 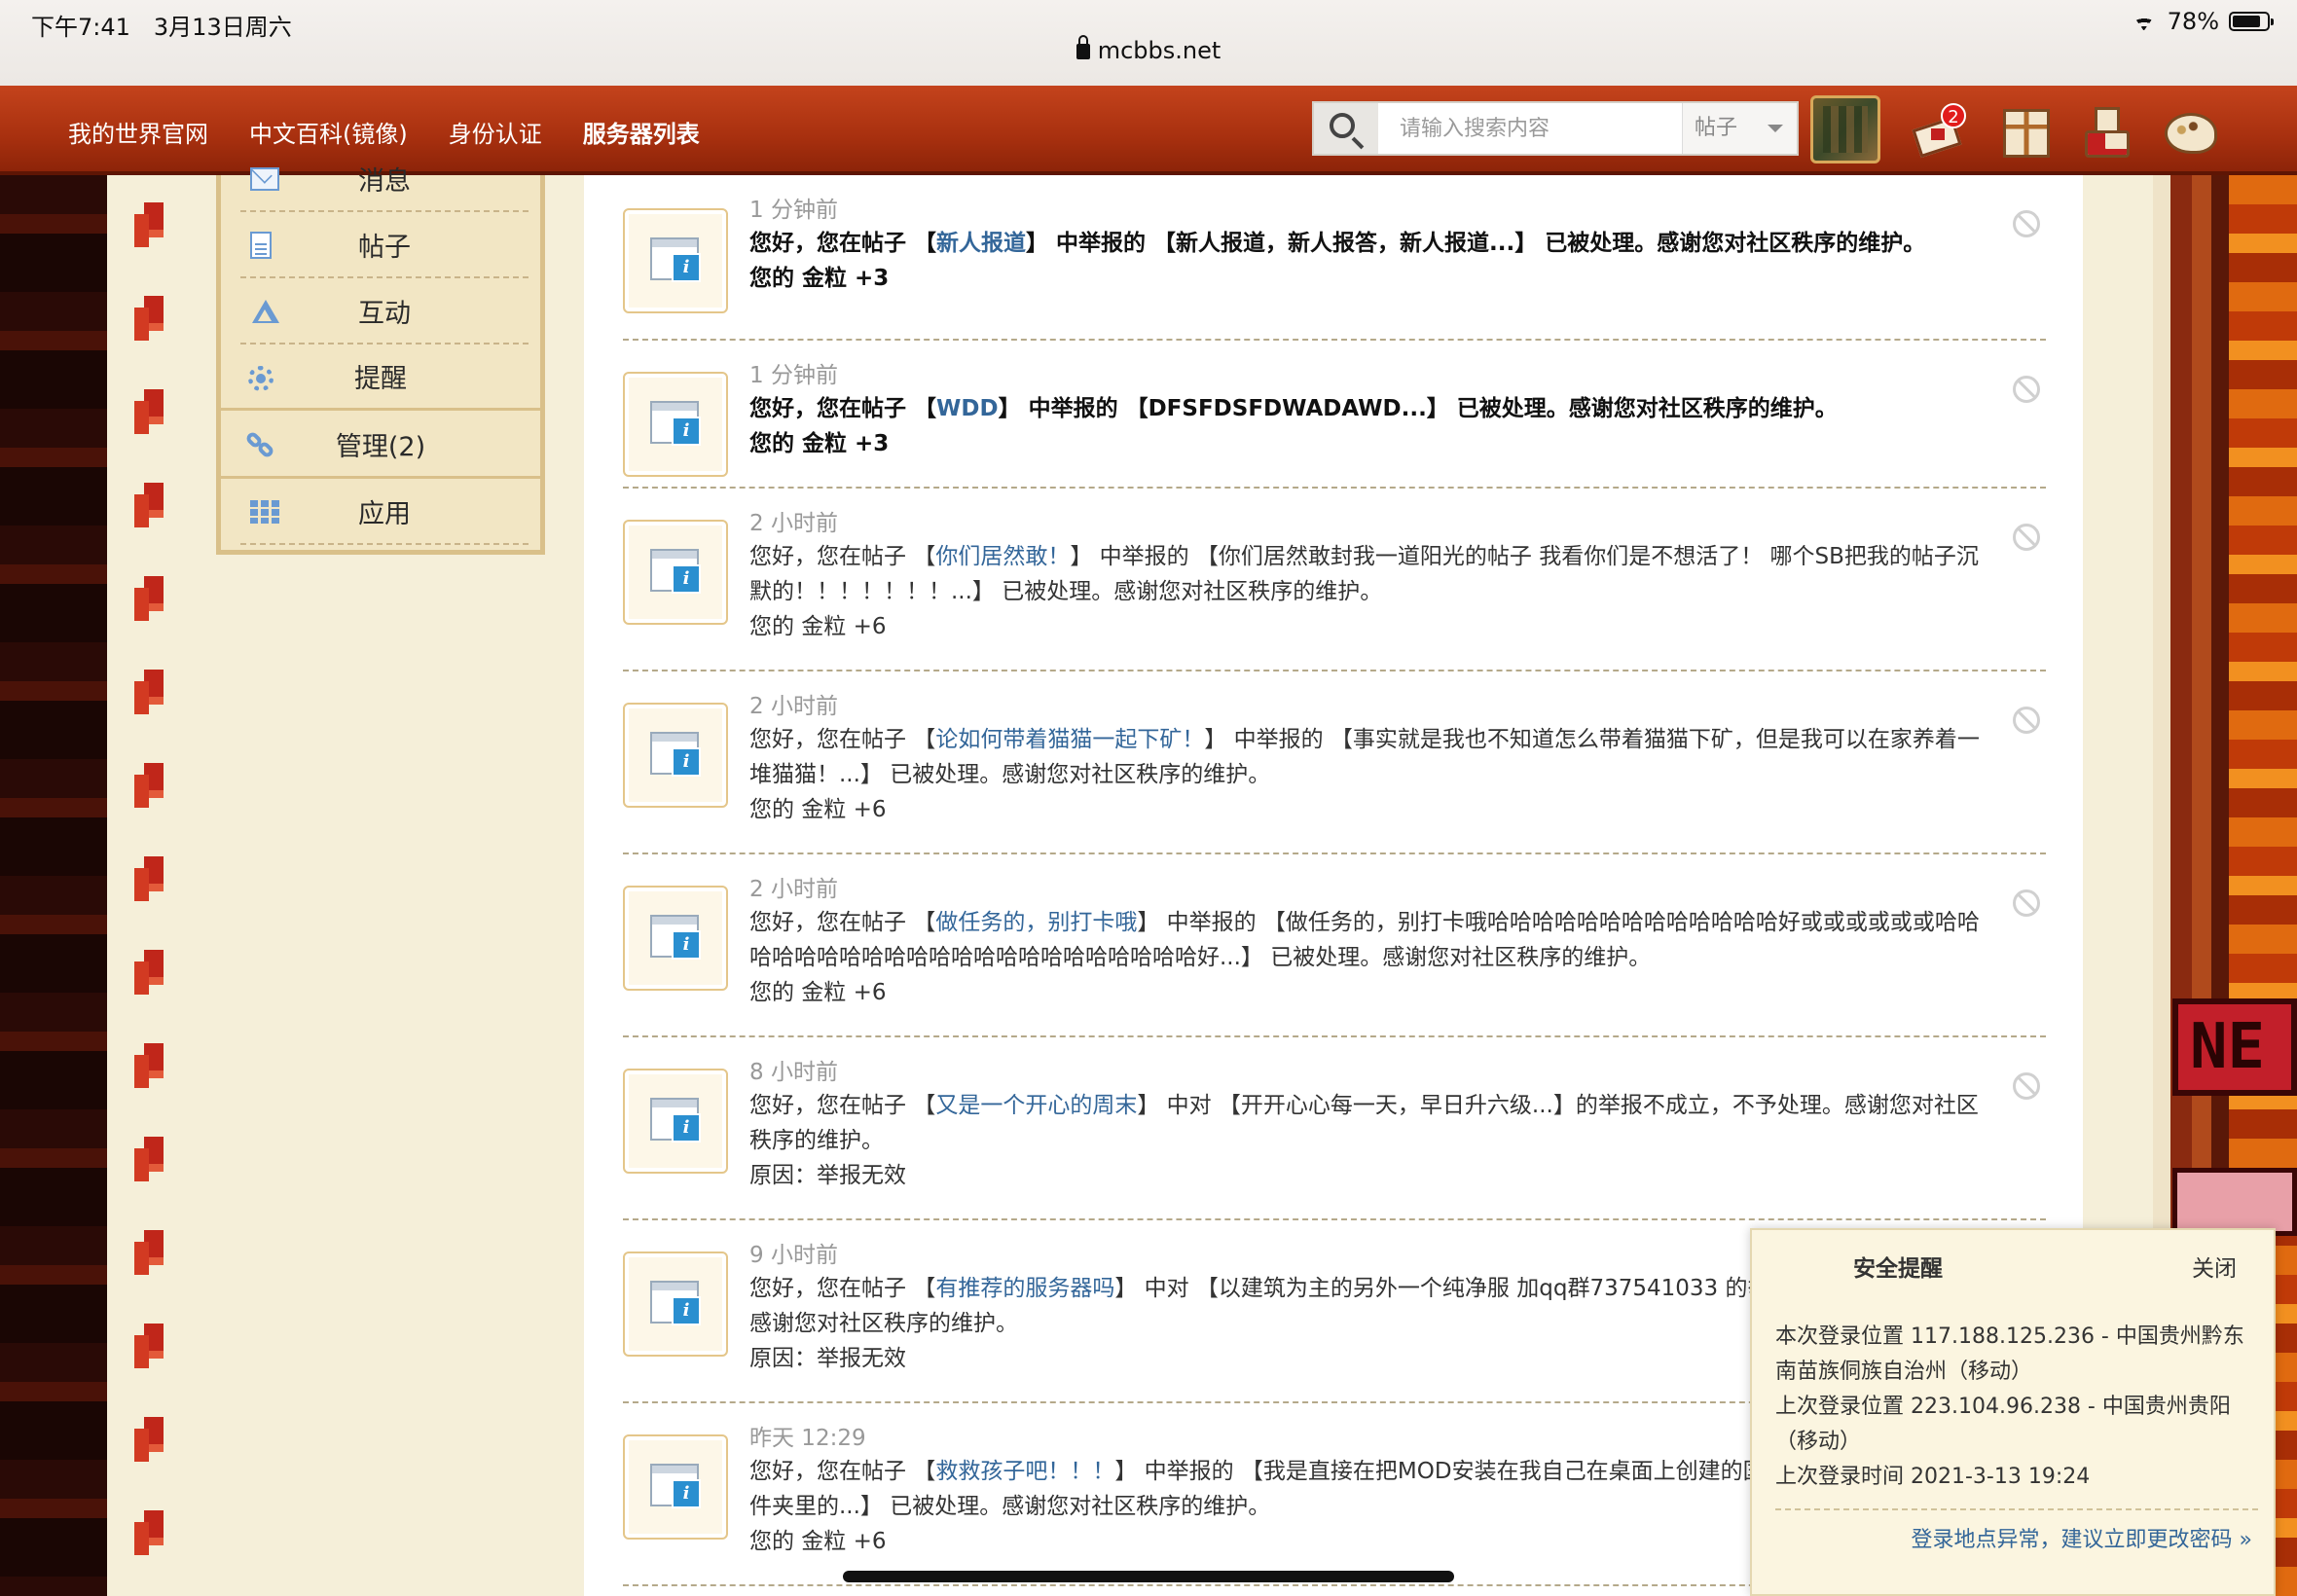 I want to click on sidebar-item-interaction: 互动, so click(x=384, y=311).